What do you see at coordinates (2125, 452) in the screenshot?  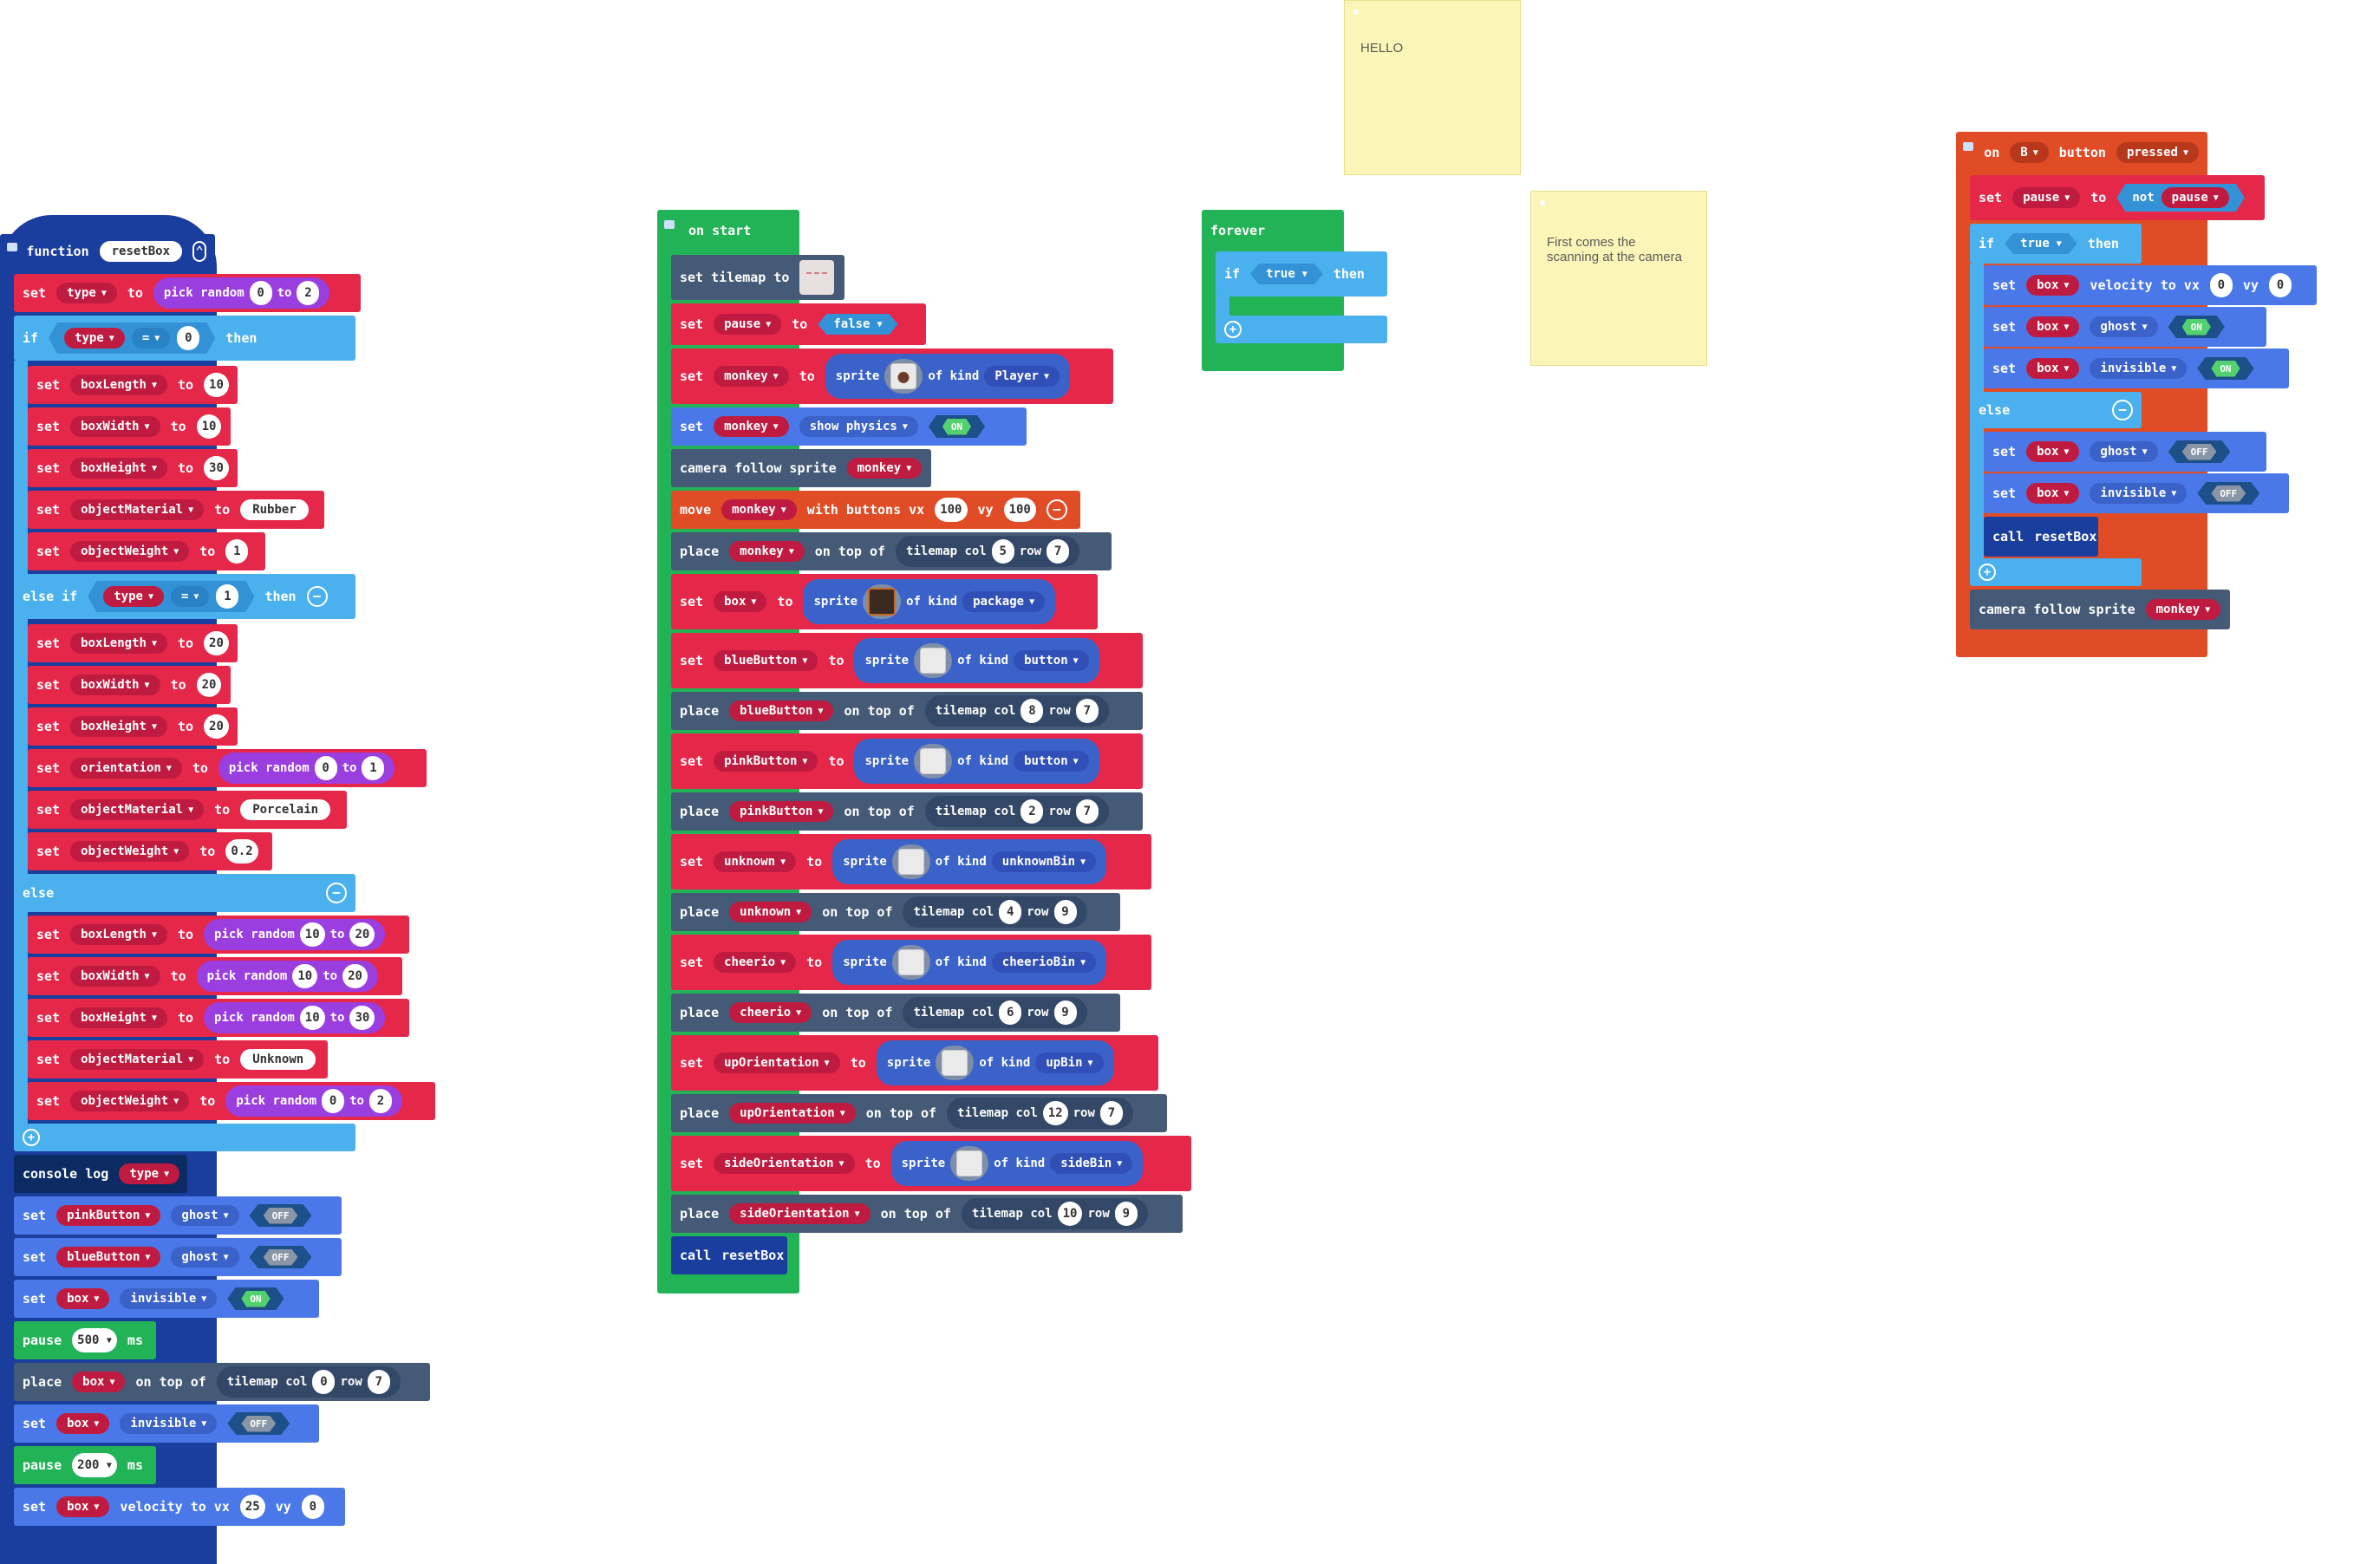 I see `set-ghost-block: set box ▼ ghost ▼ OFF` at bounding box center [2125, 452].